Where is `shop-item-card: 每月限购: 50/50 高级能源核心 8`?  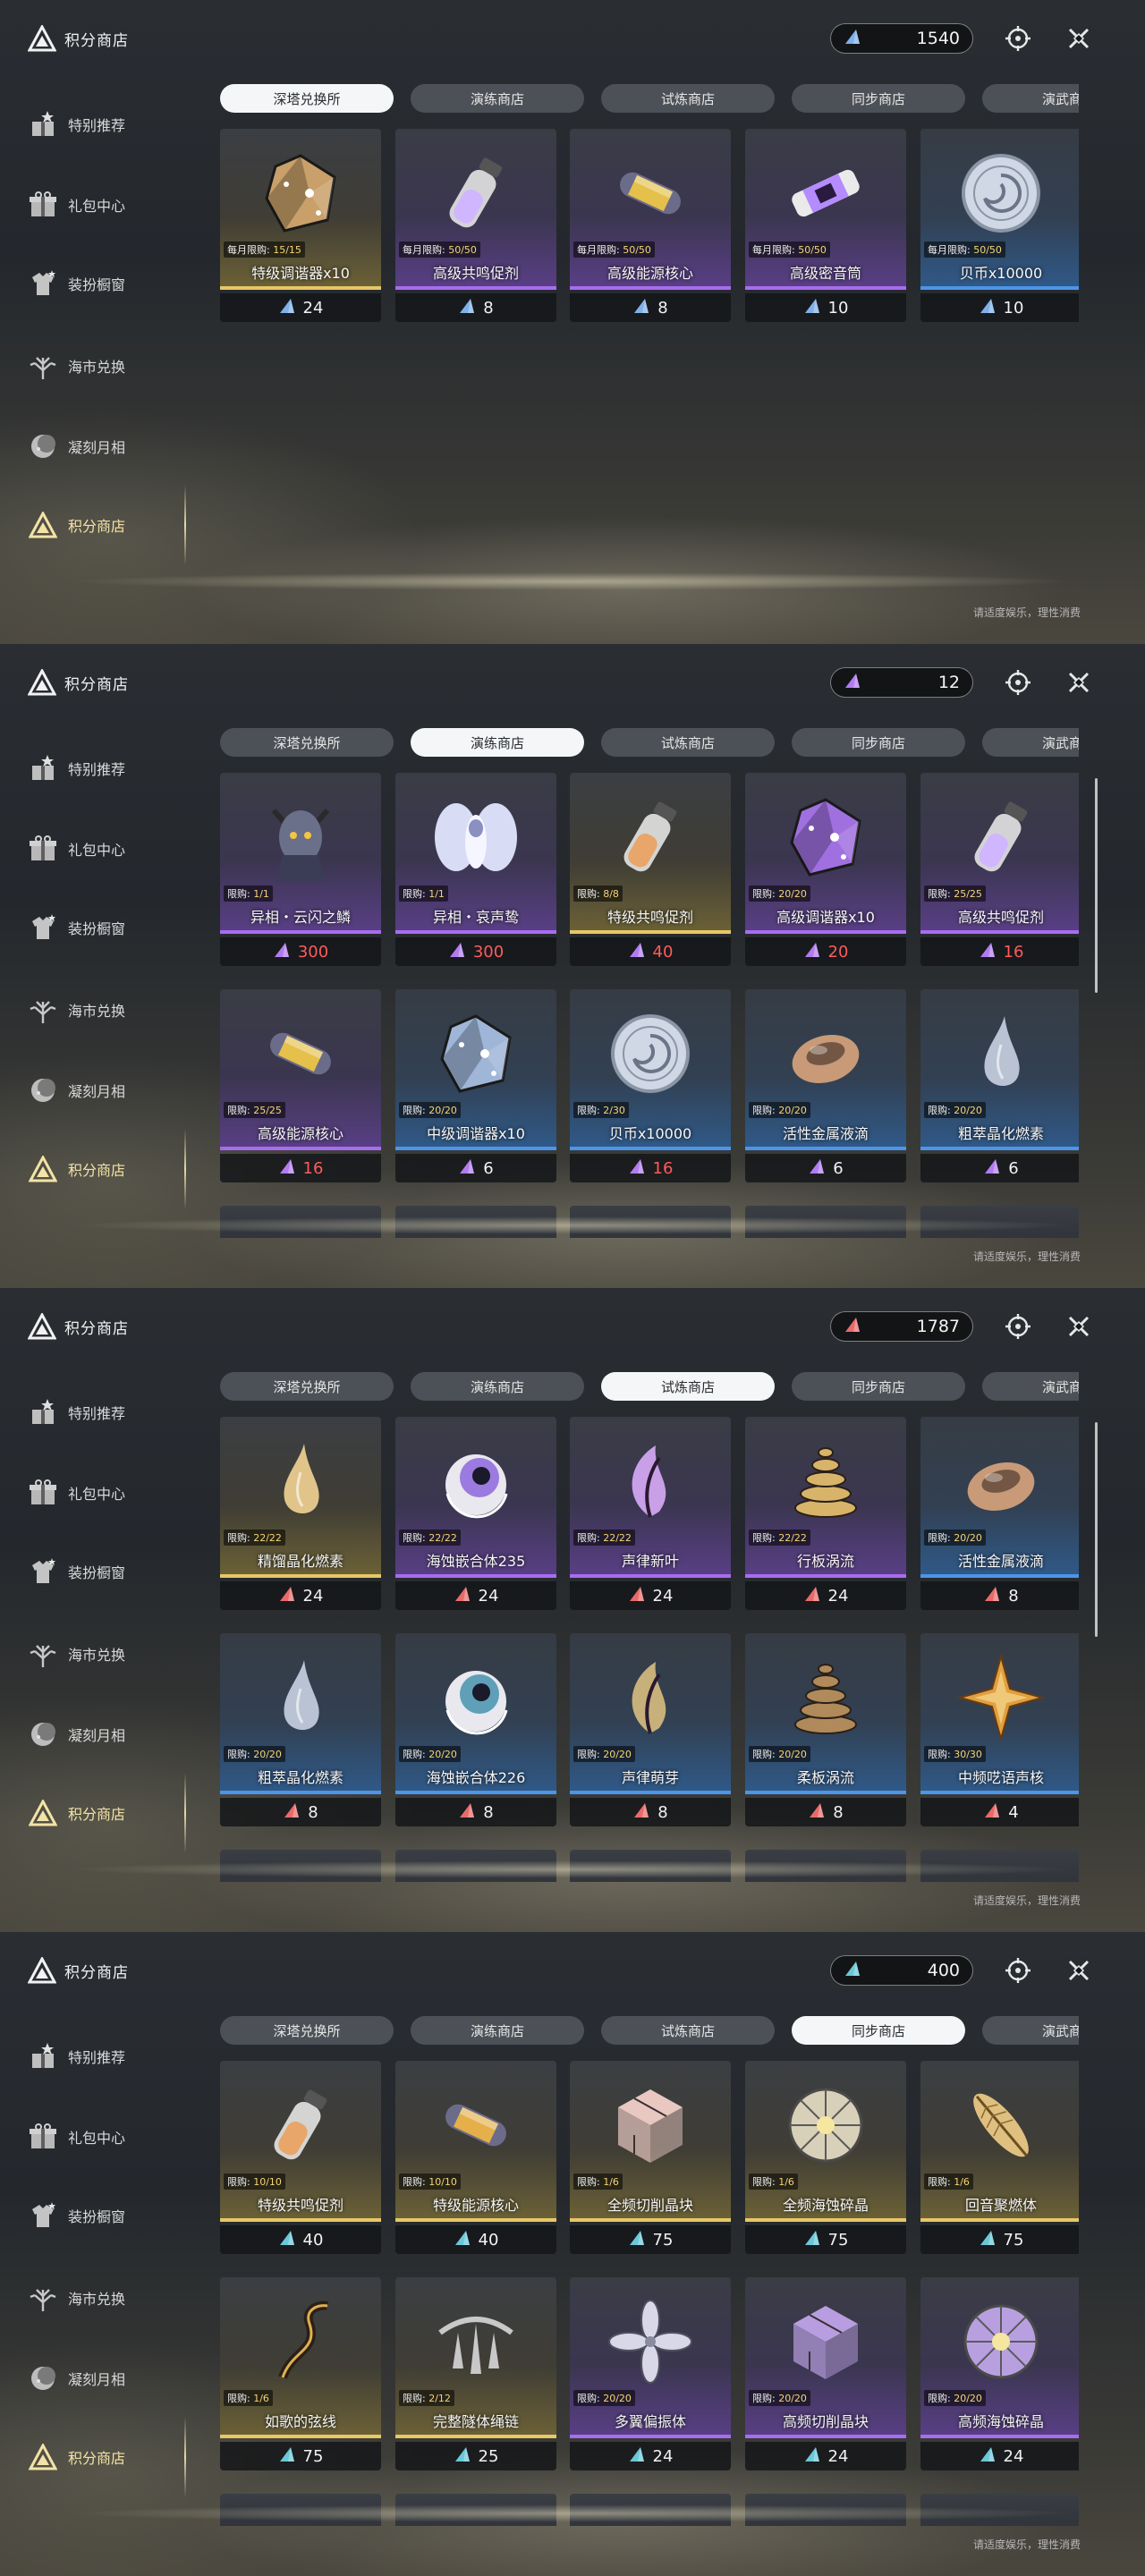 shop-item-card: 每月限购: 50/50 高级能源核心 8 is located at coordinates (650, 231).